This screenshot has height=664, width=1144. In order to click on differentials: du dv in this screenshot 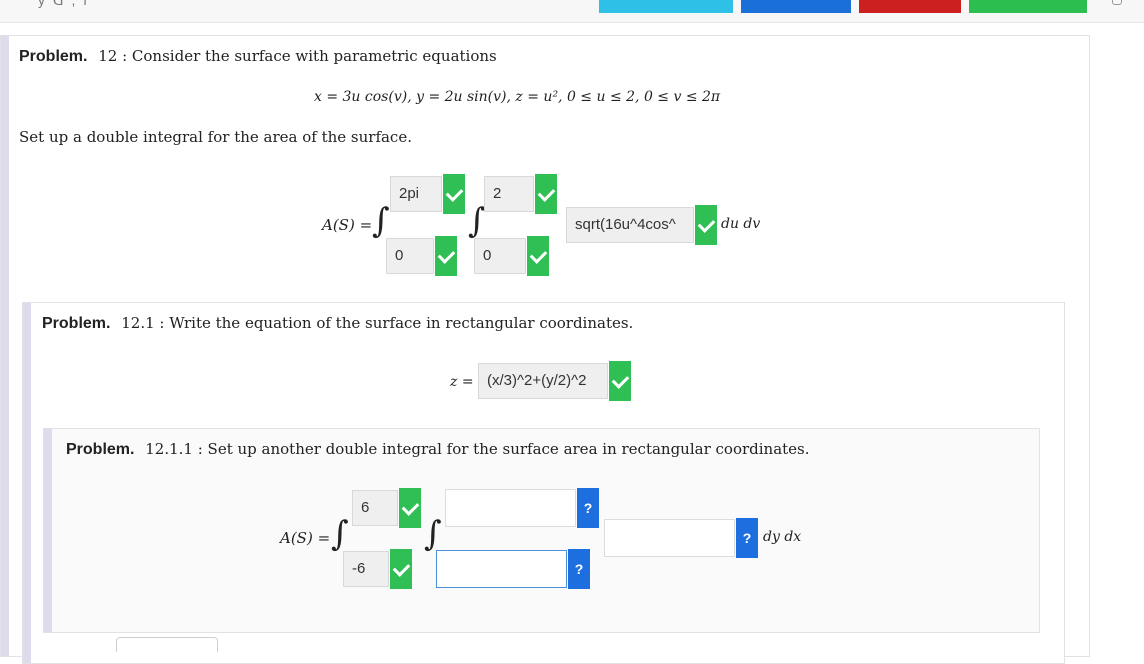, I will do `click(741, 224)`.